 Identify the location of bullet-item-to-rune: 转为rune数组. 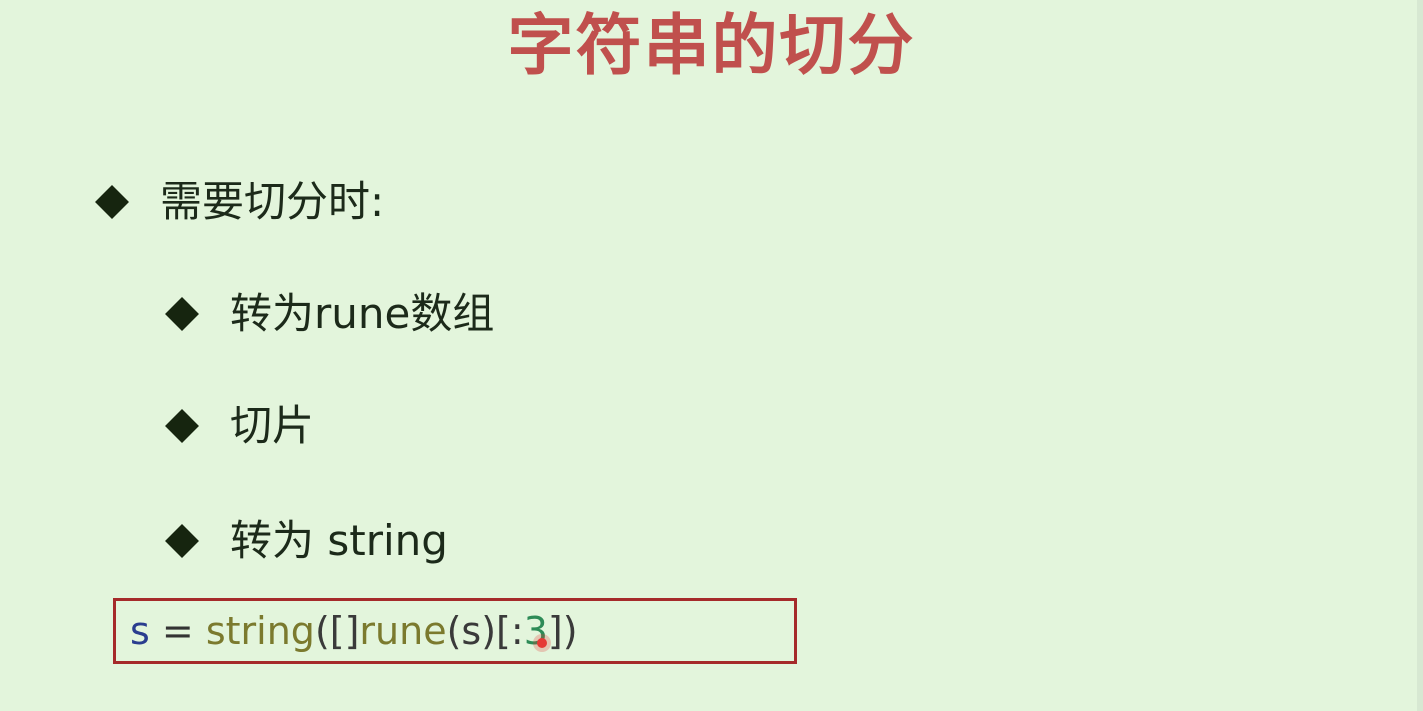
(330, 314).